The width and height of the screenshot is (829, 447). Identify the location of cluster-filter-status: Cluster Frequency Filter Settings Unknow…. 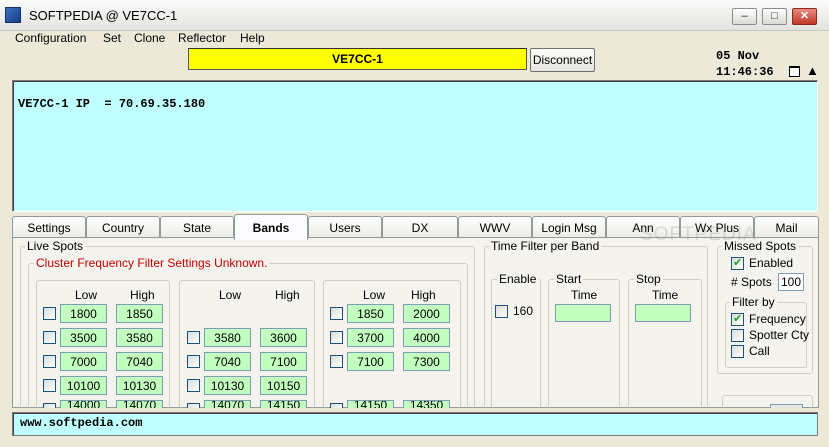
(152, 263).